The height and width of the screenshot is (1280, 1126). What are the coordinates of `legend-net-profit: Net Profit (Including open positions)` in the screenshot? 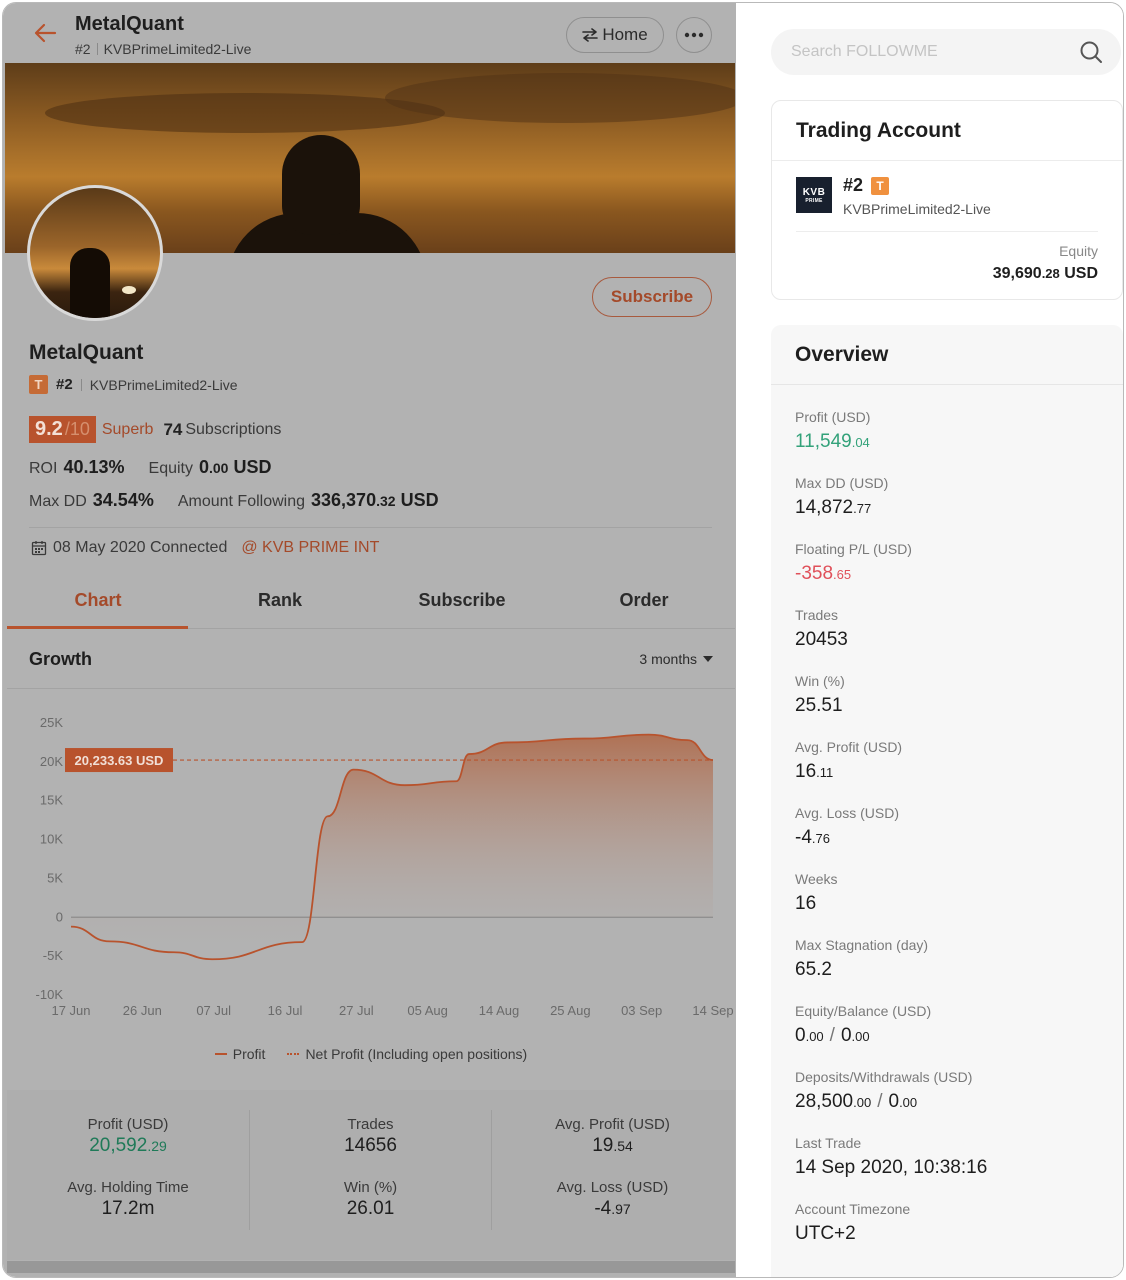 It's located at (407, 1054).